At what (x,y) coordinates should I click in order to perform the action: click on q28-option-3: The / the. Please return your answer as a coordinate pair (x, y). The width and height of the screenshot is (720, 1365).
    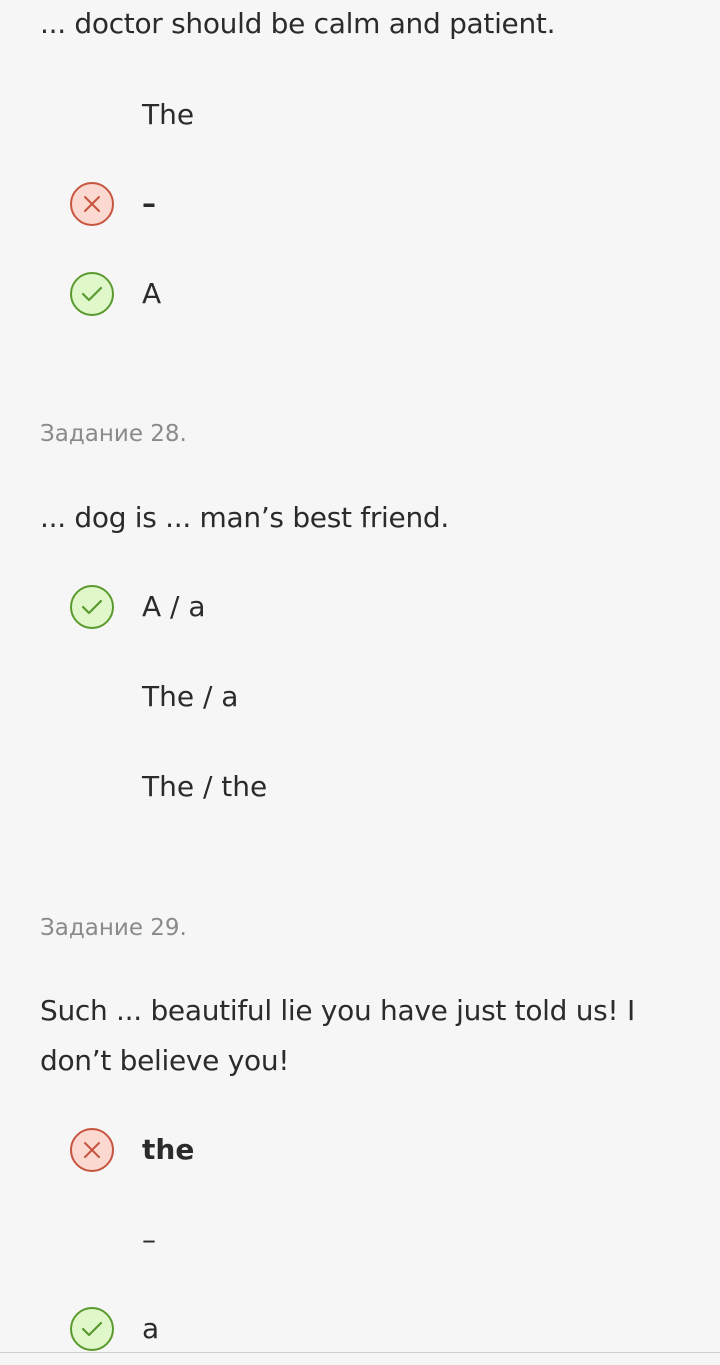
    Looking at the image, I should click on (168, 787).